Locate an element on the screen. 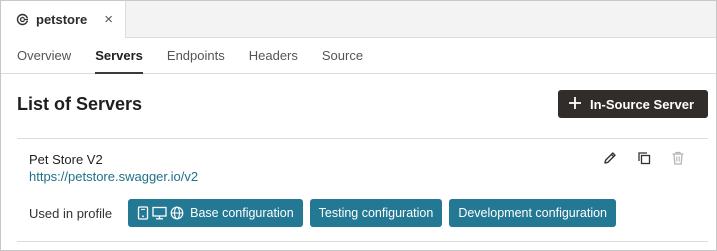 The image size is (717, 251). editor-tab-strip: petstore × is located at coordinates (358, 19).